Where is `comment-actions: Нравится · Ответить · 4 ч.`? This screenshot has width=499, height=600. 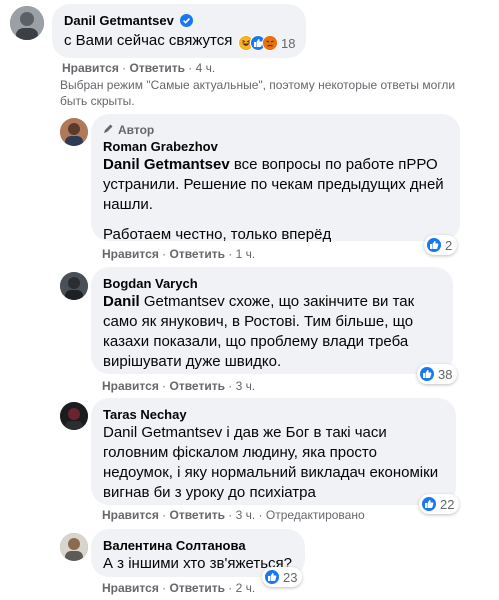
comment-actions: Нравится · Ответить · 4 ч. is located at coordinates (139, 68).